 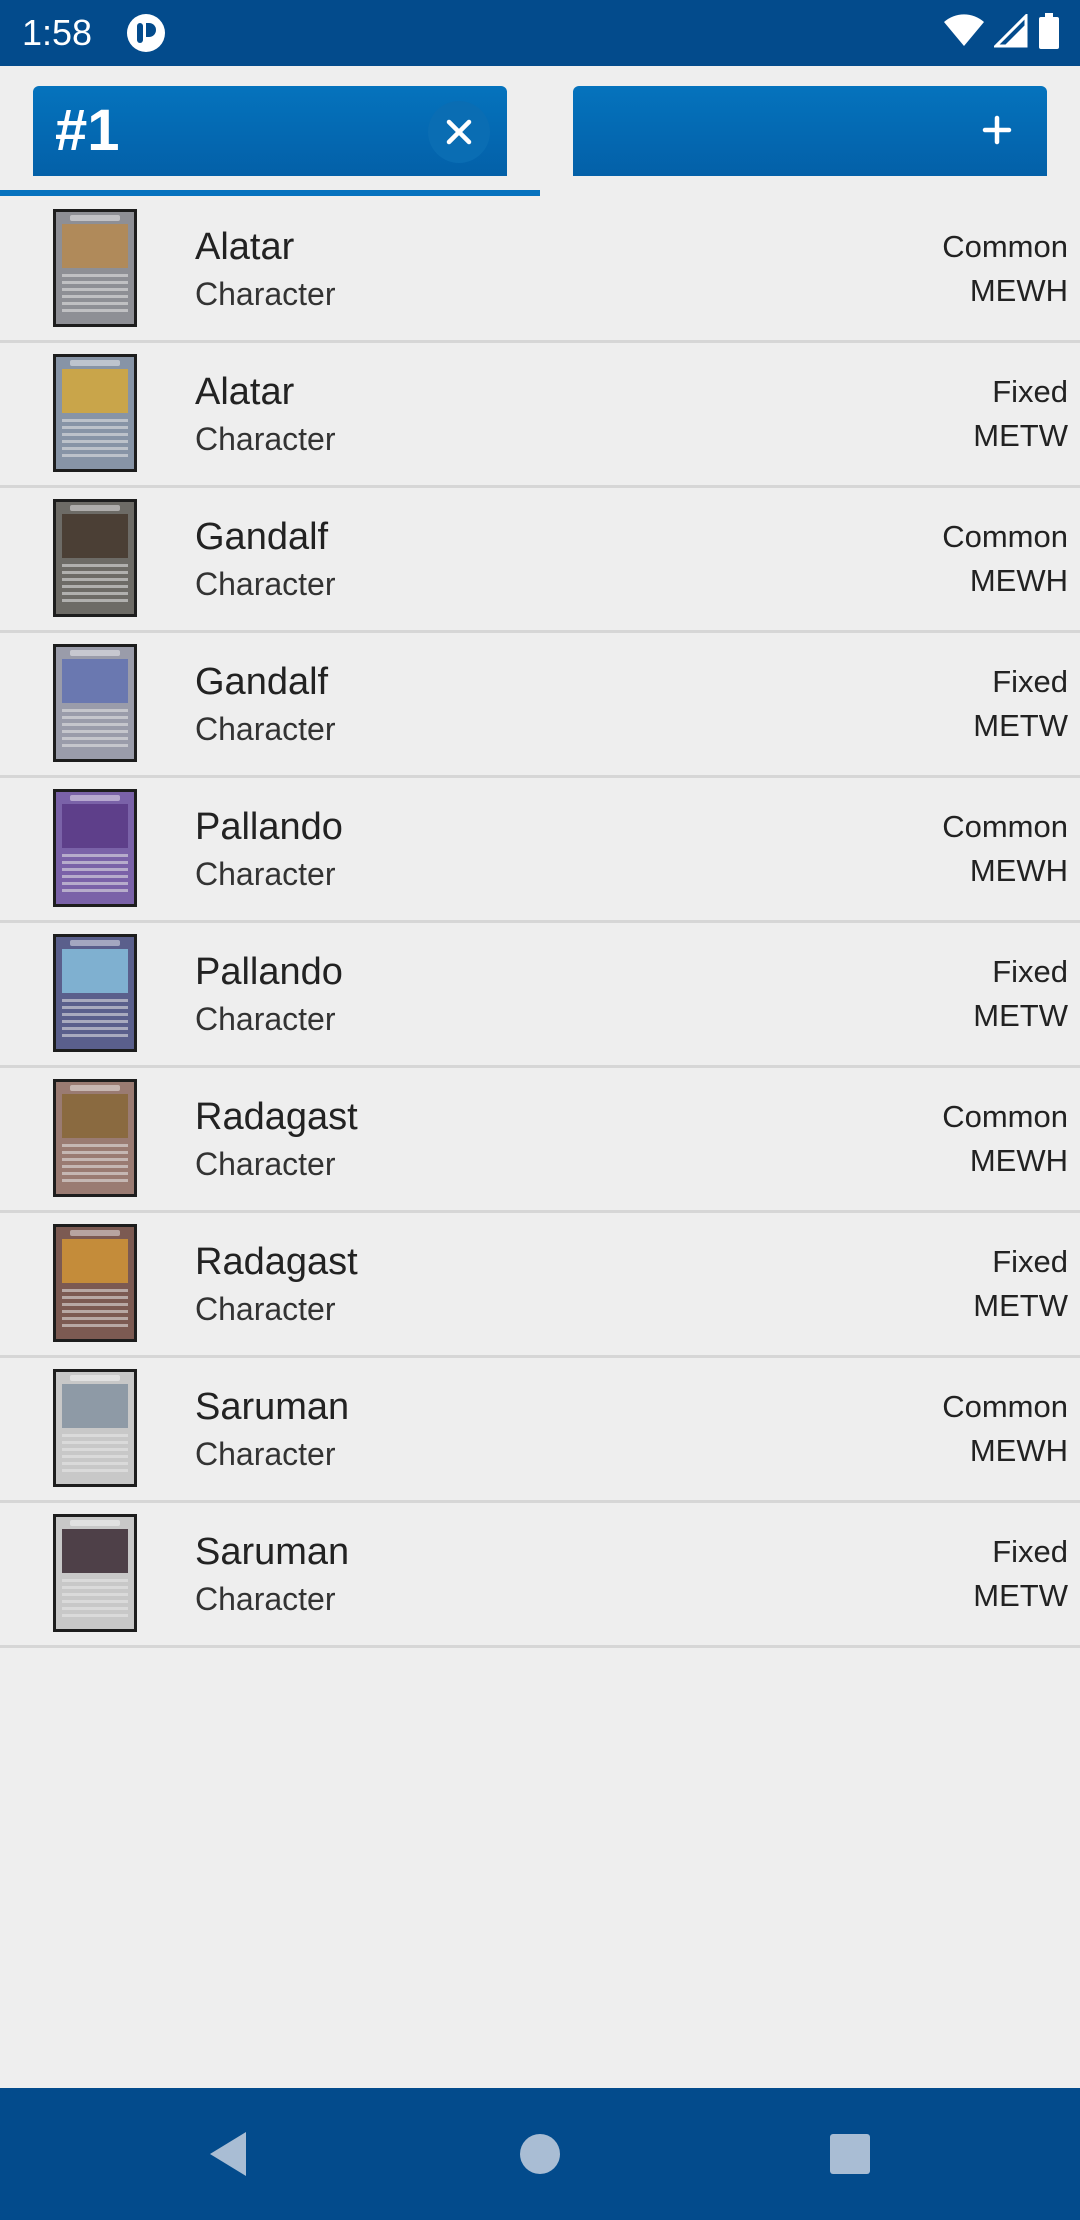 I want to click on status-icons, so click(x=1002, y=32).